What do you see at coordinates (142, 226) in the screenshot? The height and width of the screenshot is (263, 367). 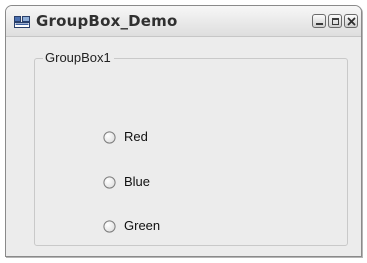 I see `radio-green-label: Green` at bounding box center [142, 226].